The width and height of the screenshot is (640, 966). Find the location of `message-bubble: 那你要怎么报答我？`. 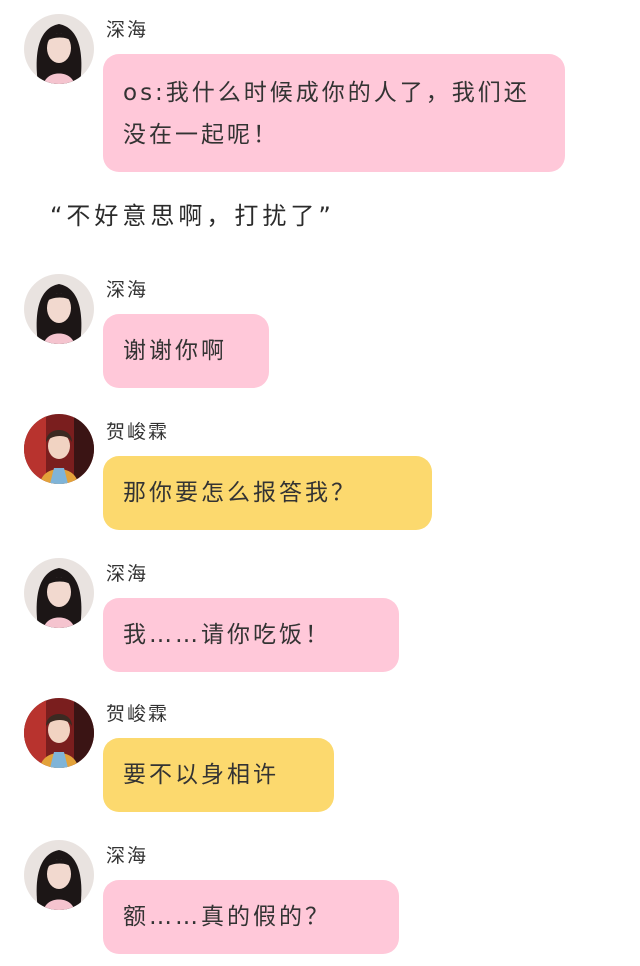

message-bubble: 那你要怎么报答我？ is located at coordinates (267, 493).